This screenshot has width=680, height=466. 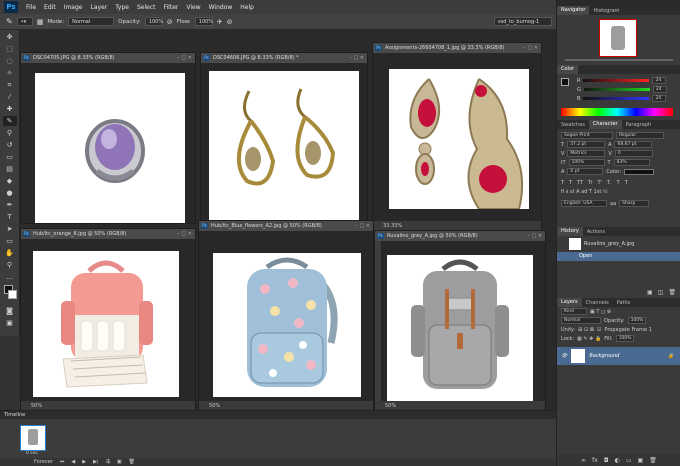 What do you see at coordinates (10, 217) in the screenshot?
I see `type-tool-icon: T` at bounding box center [10, 217].